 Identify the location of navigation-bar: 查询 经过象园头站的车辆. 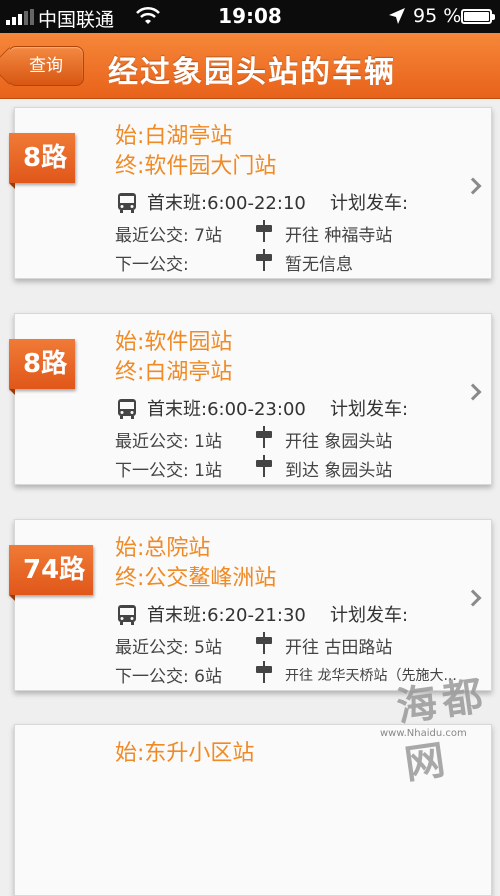
(250, 66).